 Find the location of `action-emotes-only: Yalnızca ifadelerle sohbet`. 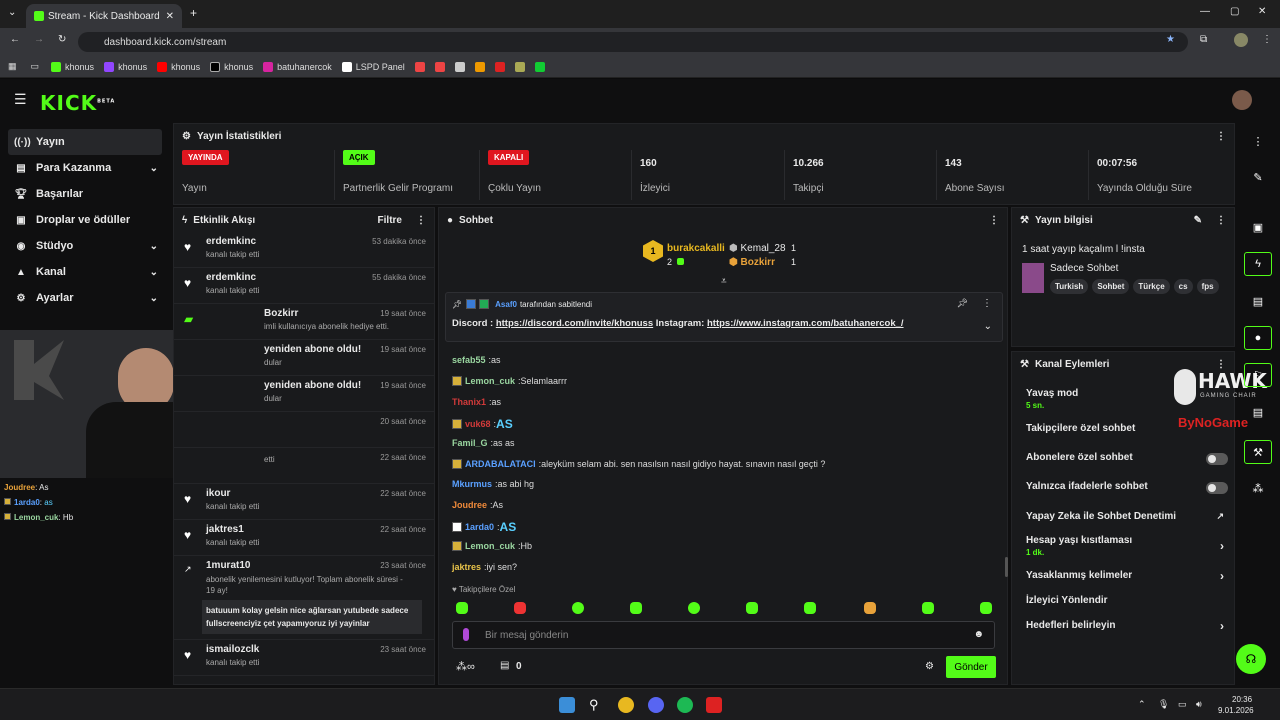

action-emotes-only: Yalnızca ifadelerle sohbet is located at coordinates (1123, 487).